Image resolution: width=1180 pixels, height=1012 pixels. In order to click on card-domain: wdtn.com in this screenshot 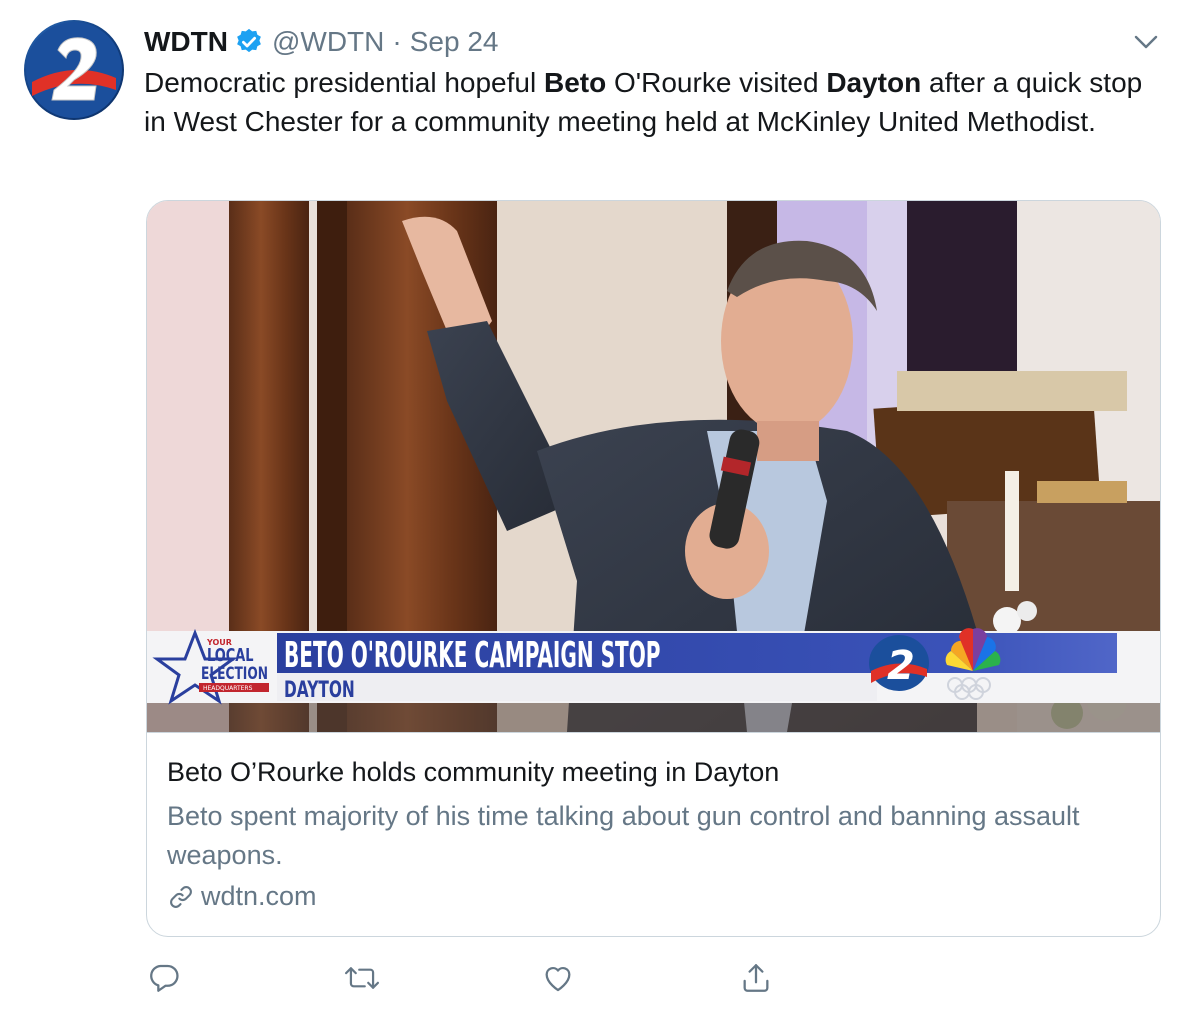, I will do `click(242, 896)`.